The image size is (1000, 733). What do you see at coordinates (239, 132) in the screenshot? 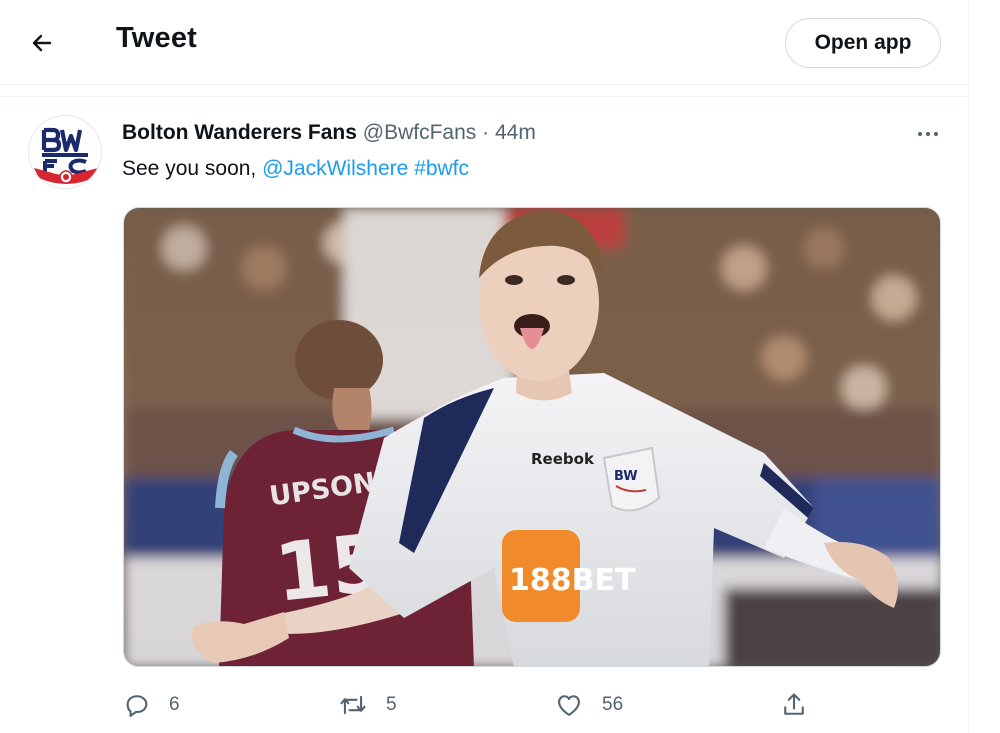
I see `author-name: Bolton Wanderers Fans` at bounding box center [239, 132].